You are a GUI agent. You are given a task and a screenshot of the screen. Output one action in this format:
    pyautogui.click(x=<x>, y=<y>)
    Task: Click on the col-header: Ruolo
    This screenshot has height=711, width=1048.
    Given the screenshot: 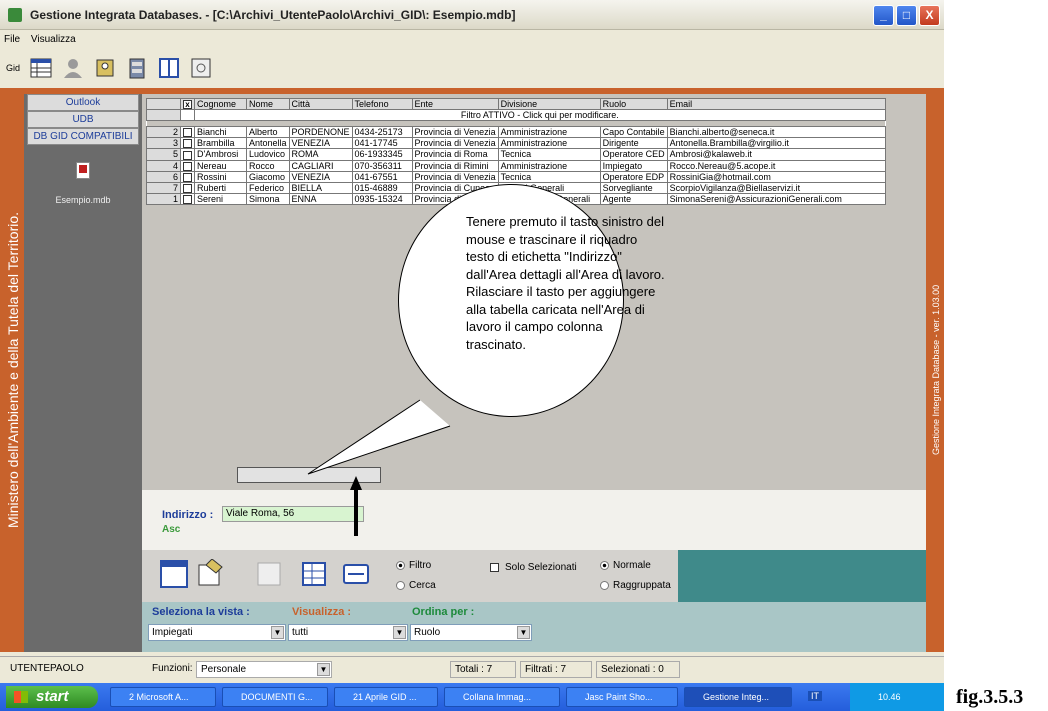 What is the action you would take?
    pyautogui.click(x=633, y=104)
    